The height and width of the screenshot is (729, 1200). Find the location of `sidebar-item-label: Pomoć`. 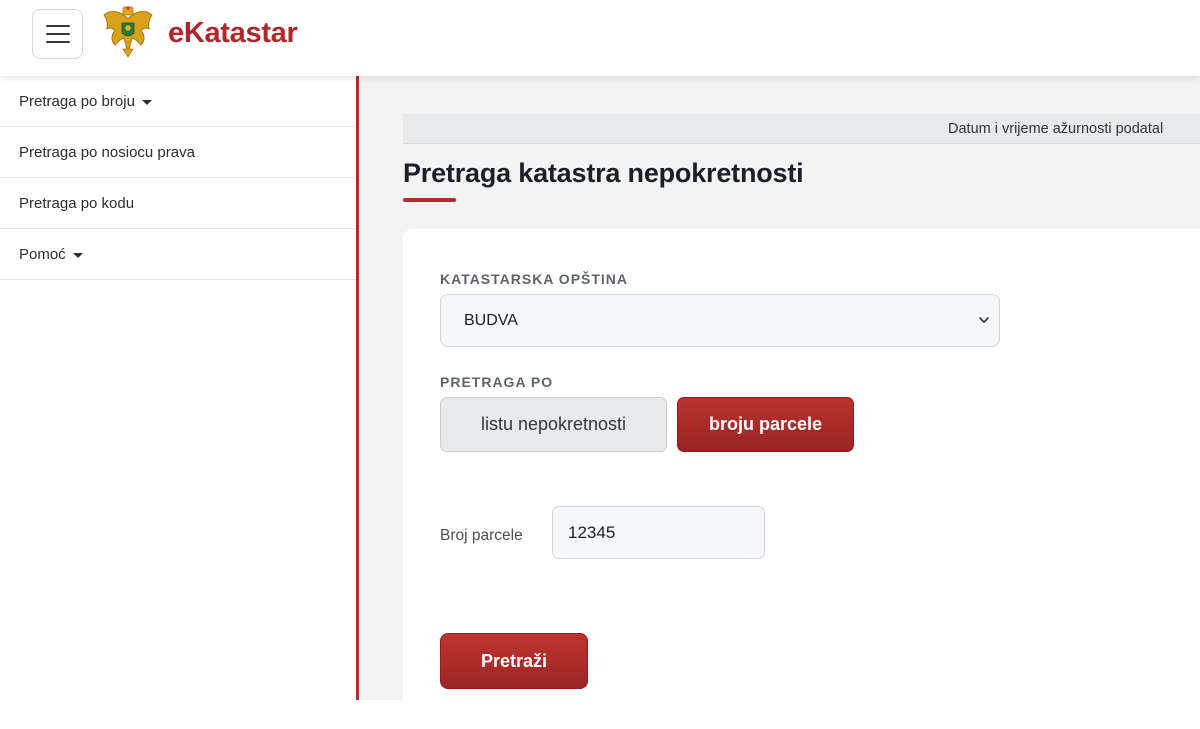

sidebar-item-label: Pomoć is located at coordinates (42, 254).